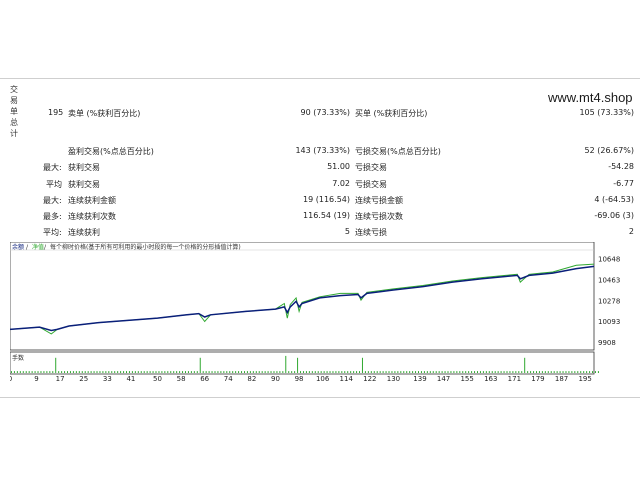  Describe the element at coordinates (623, 183) in the screenshot. I see `average-loss-value: -6.77` at that location.